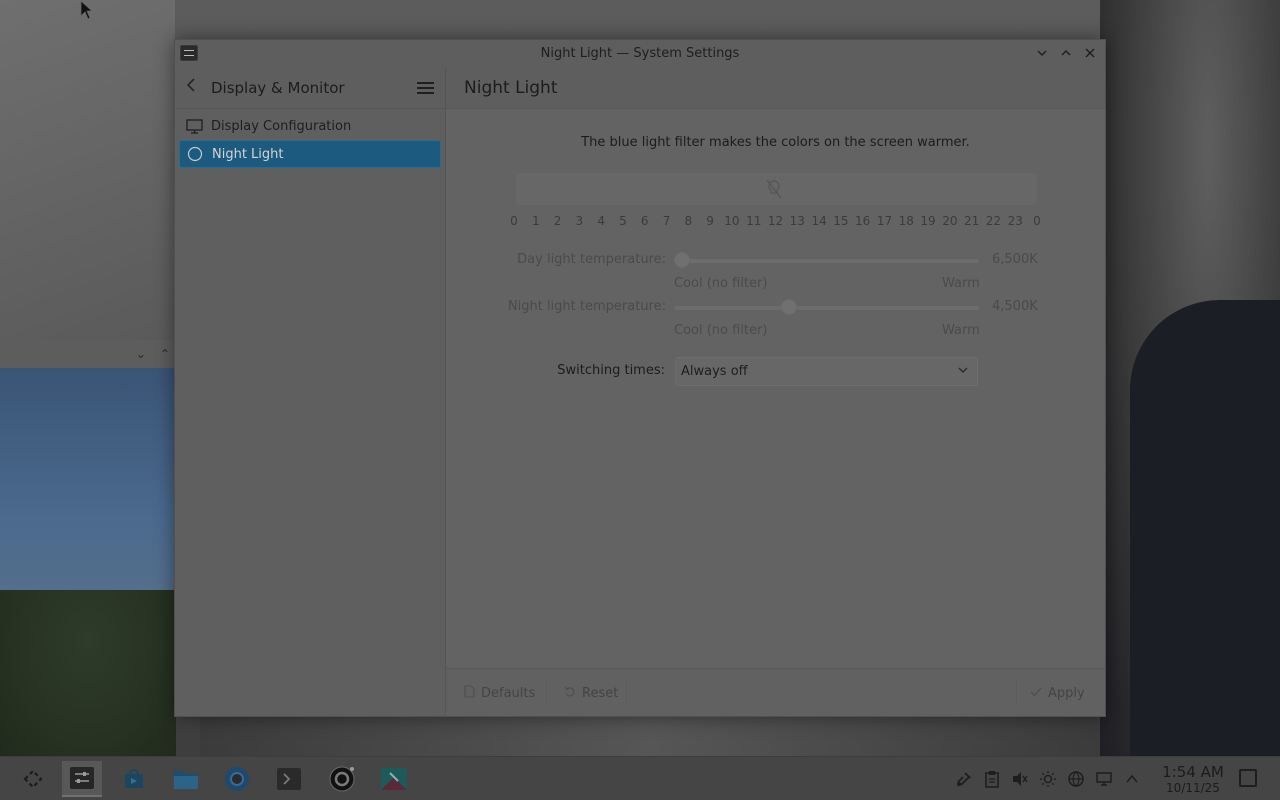  What do you see at coordinates (1048, 778) in the screenshot?
I see `brightness-icon` at bounding box center [1048, 778].